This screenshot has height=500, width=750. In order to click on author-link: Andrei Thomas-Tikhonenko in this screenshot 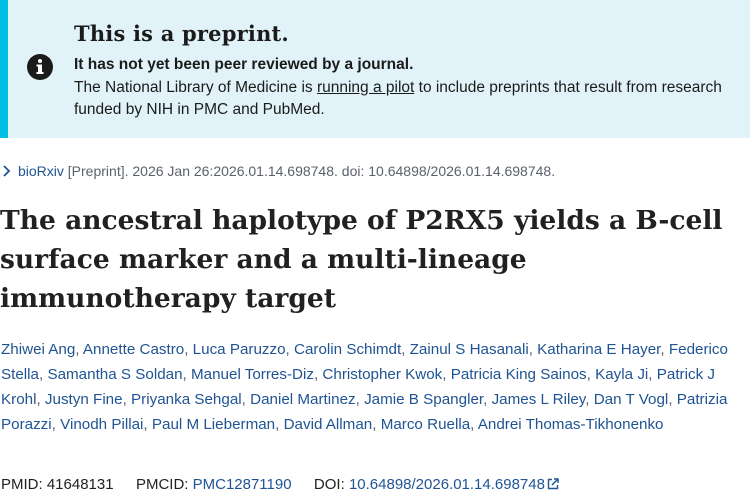, I will do `click(571, 424)`.